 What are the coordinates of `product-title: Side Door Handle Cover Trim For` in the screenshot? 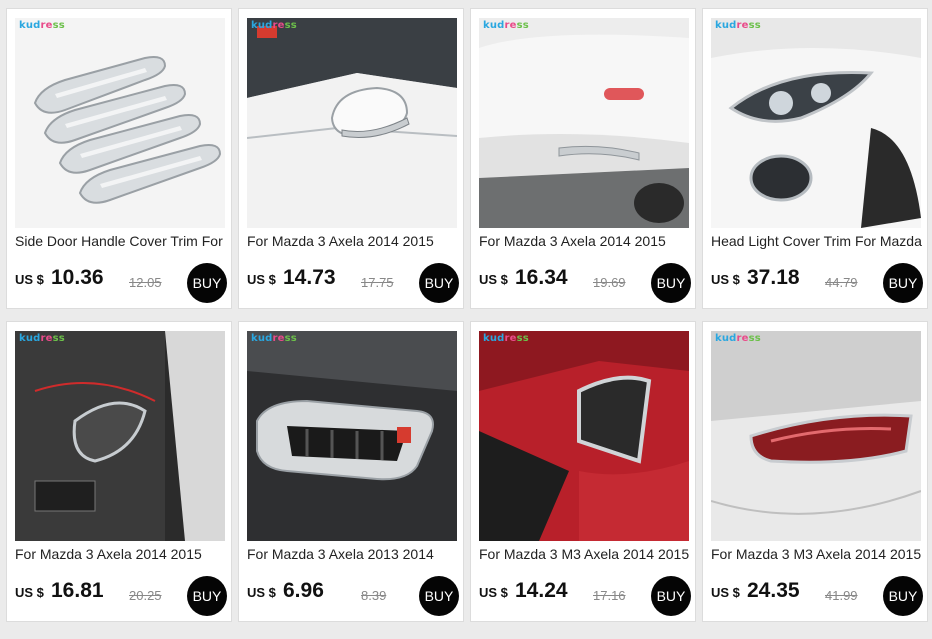 It's located at (121, 241).